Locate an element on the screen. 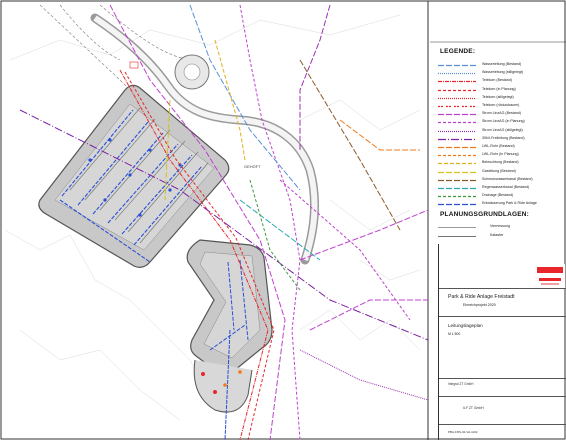 The height and width of the screenshot is (440, 566). legend-item-label: Regenwasserkanal (Bestand) is located at coordinates (506, 187).